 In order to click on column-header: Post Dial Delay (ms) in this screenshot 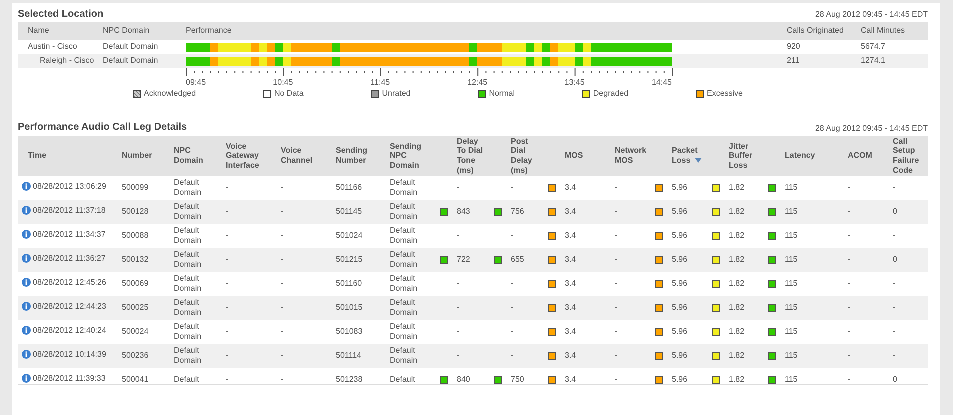, I will do `click(517, 156)`.